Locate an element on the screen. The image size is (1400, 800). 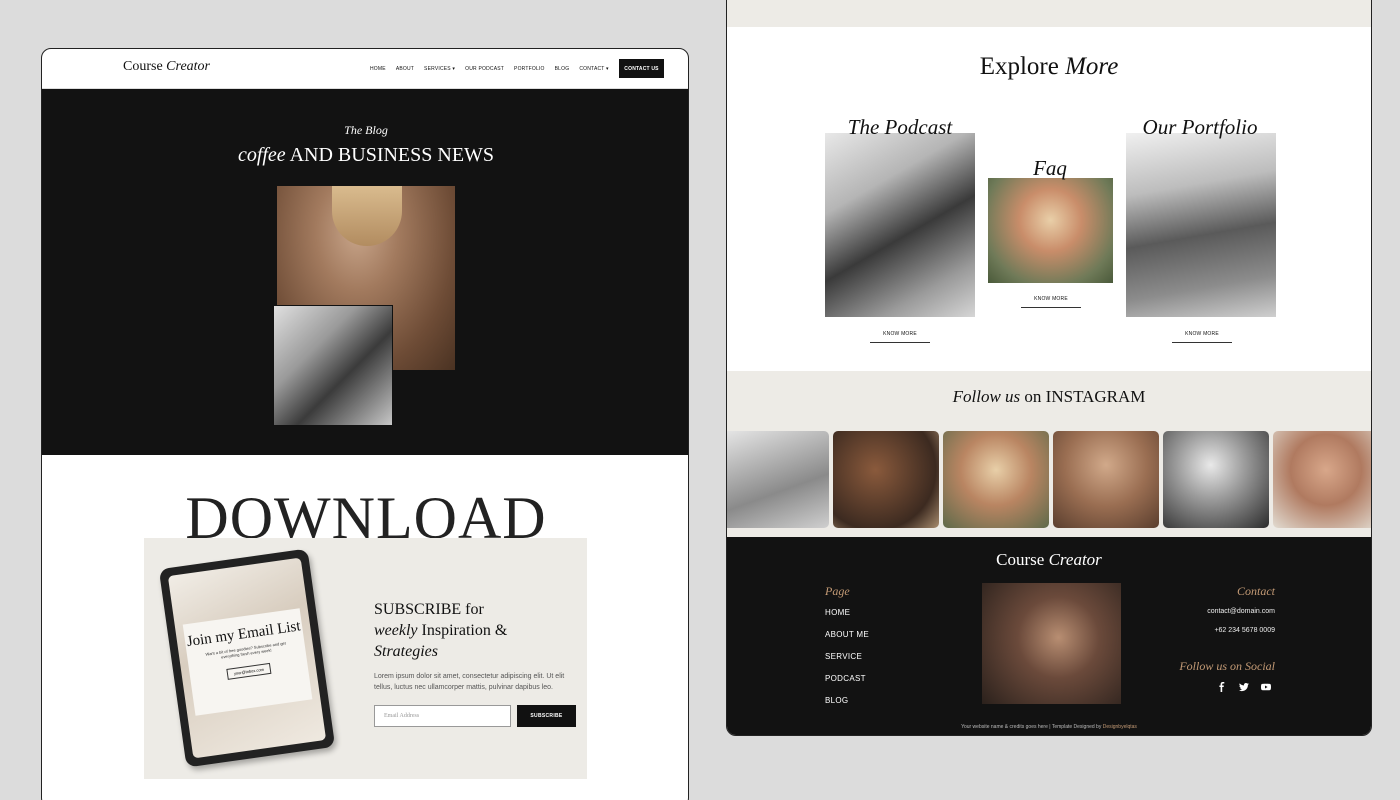
faq-photo is located at coordinates (1050, 230).